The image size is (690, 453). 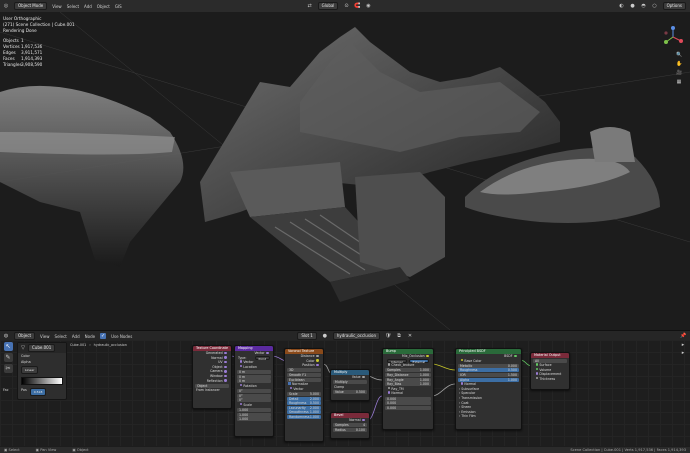 What do you see at coordinates (8, 357) in the screenshot?
I see `annotate-tool-icon: ✎` at bounding box center [8, 357].